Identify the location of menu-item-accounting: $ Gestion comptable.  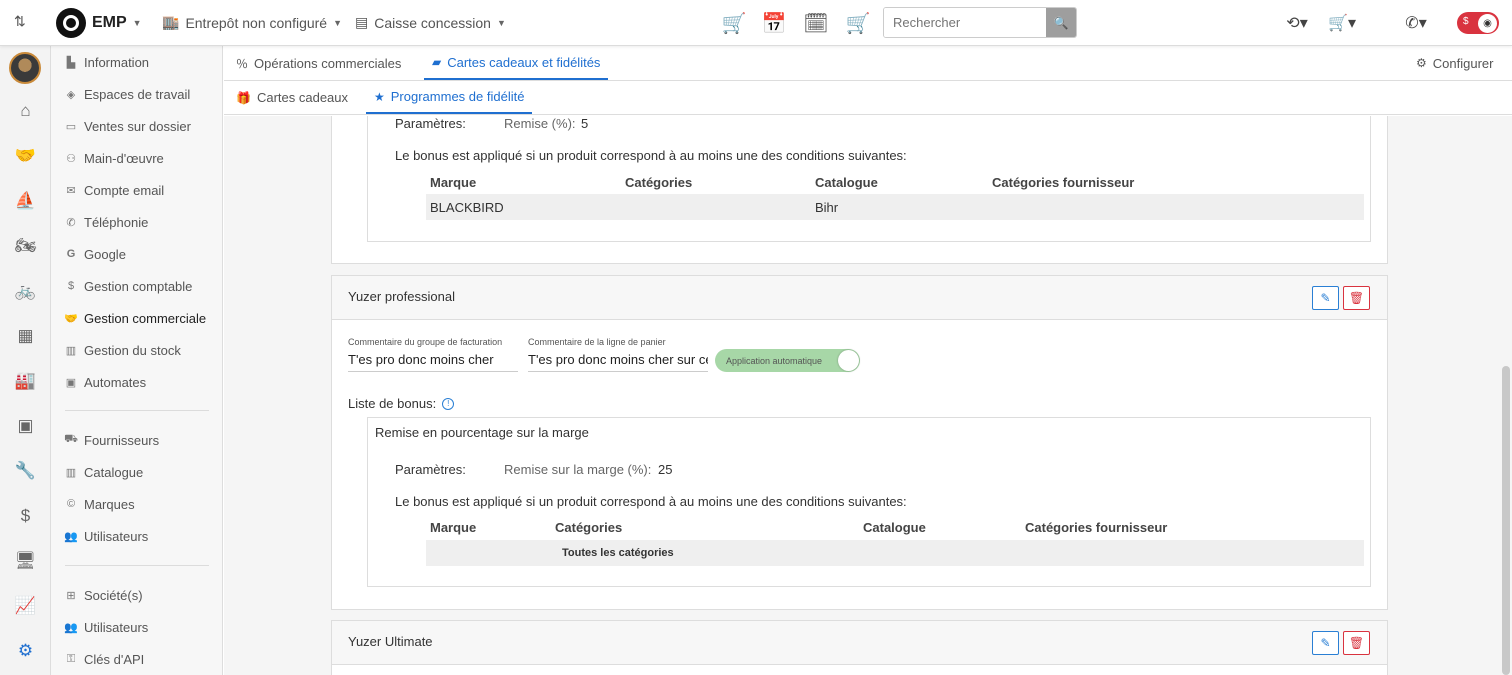
(128, 286).